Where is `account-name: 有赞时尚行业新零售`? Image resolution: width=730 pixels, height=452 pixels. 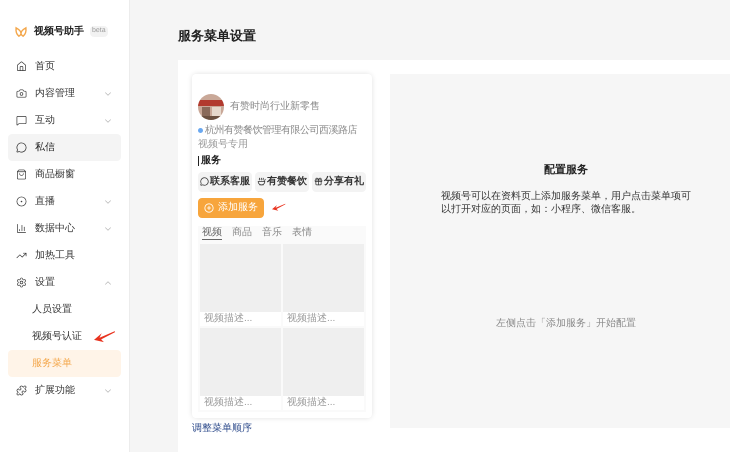 account-name: 有赞时尚行业新零售 is located at coordinates (275, 107).